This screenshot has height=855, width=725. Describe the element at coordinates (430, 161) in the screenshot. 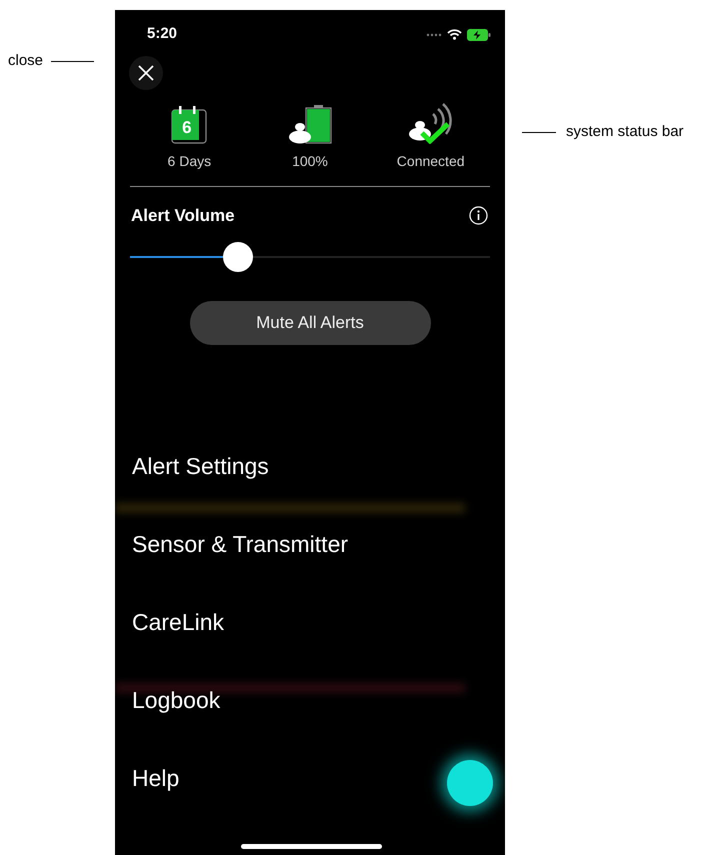

I see `status-label: Connected` at that location.